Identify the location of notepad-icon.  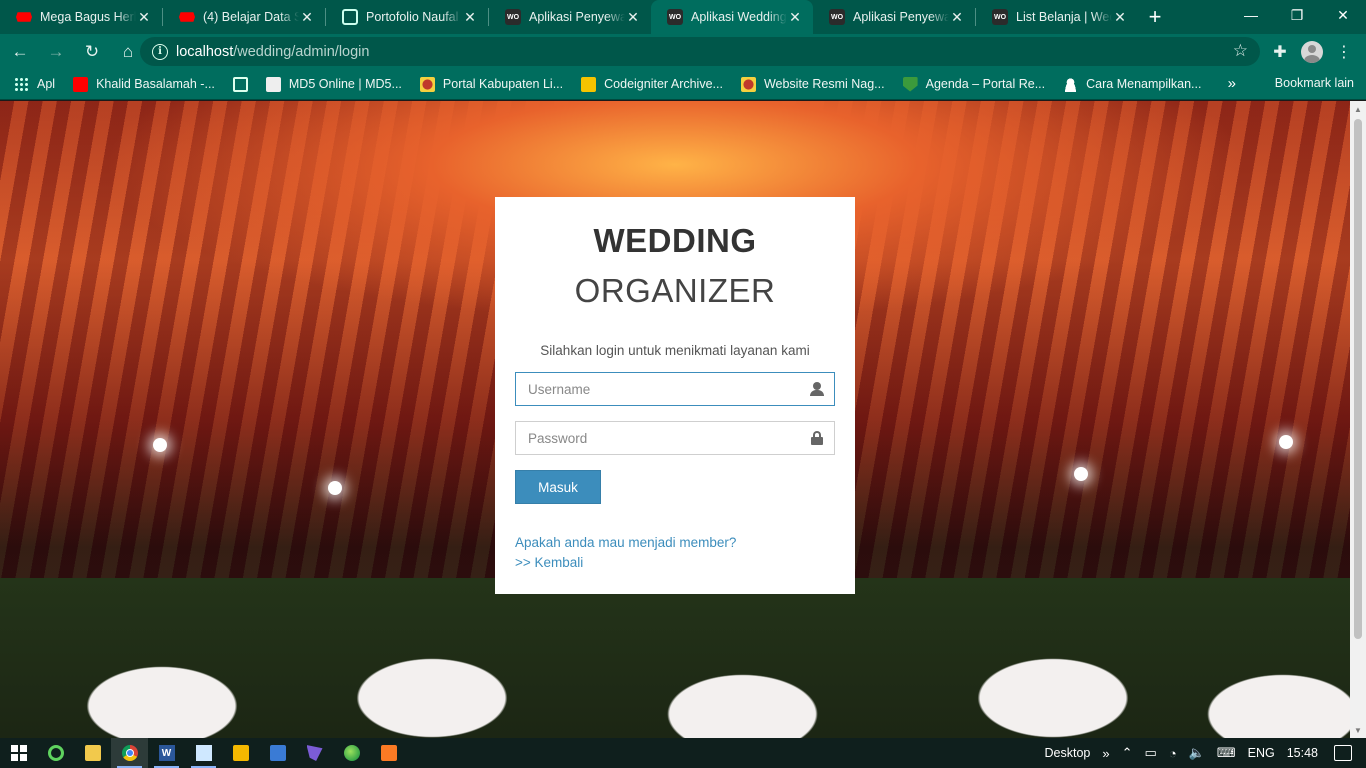
(203, 753).